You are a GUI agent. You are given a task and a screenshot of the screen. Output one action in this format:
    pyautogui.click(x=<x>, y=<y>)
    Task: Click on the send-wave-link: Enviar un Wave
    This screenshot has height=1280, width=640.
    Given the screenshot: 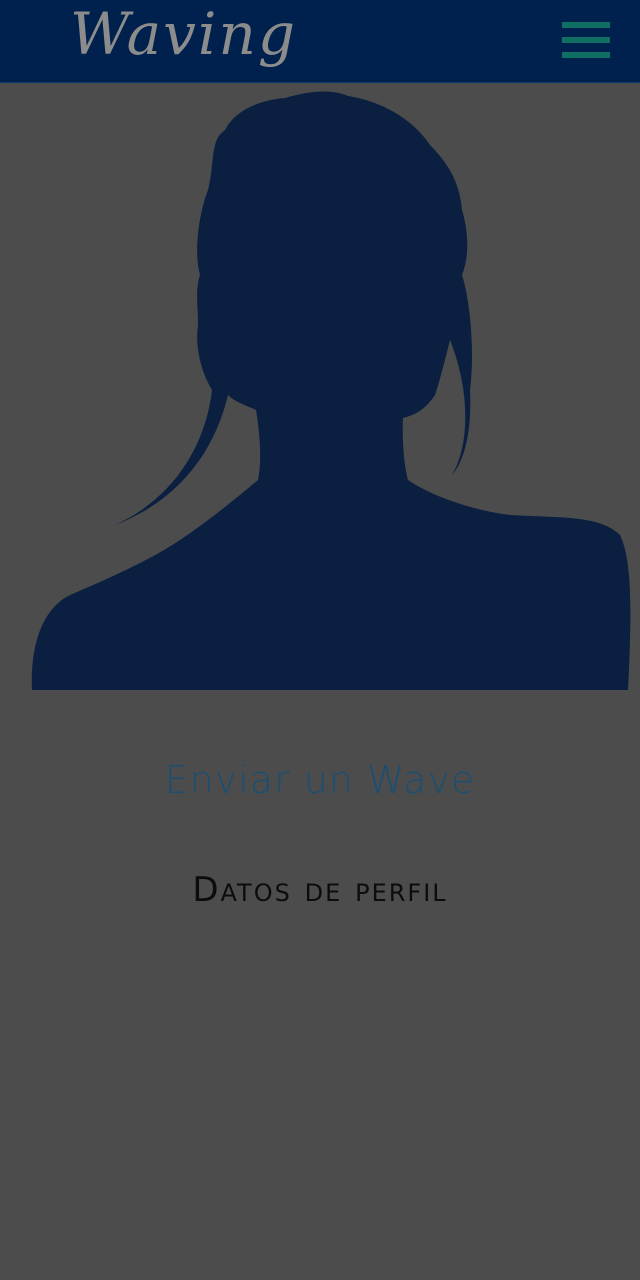 What is the action you would take?
    pyautogui.click(x=320, y=780)
    